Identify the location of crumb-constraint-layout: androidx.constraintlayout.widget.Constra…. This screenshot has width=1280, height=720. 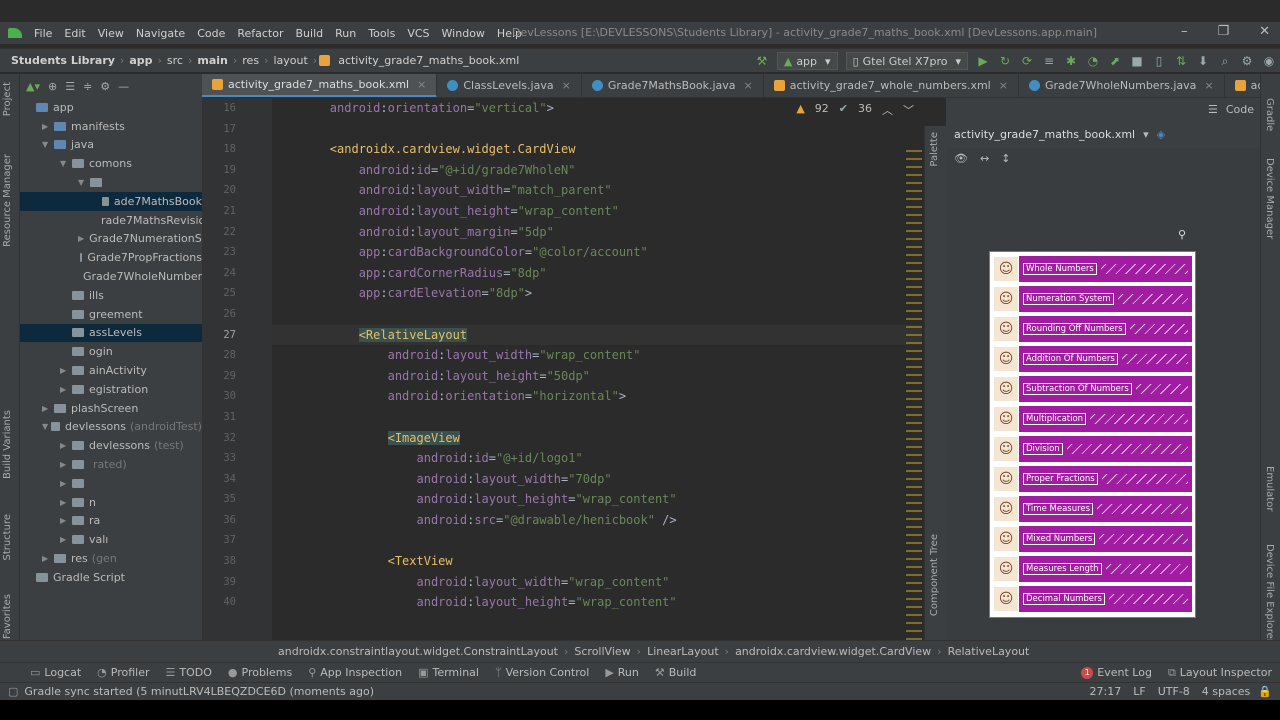
(418, 651).